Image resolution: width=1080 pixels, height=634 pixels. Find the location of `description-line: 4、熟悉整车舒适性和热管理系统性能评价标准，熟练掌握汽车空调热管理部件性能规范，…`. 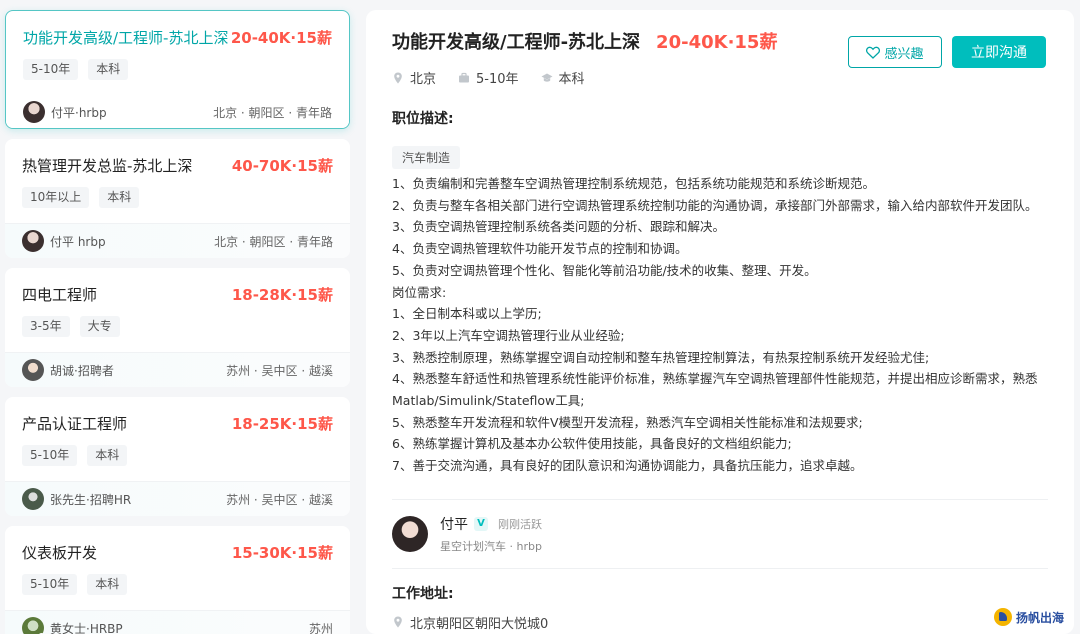

description-line: 4、熟悉整车舒适性和热管理系统性能评价标准，熟练掌握汽车空调热管理部件性能规范，… is located at coordinates (715, 390).